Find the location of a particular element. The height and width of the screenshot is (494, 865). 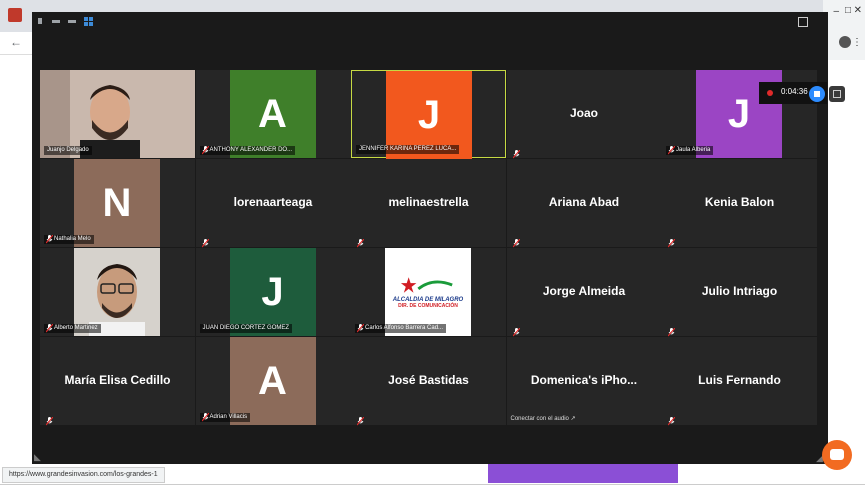

minimize-icon: – is located at coordinates (836, 11).